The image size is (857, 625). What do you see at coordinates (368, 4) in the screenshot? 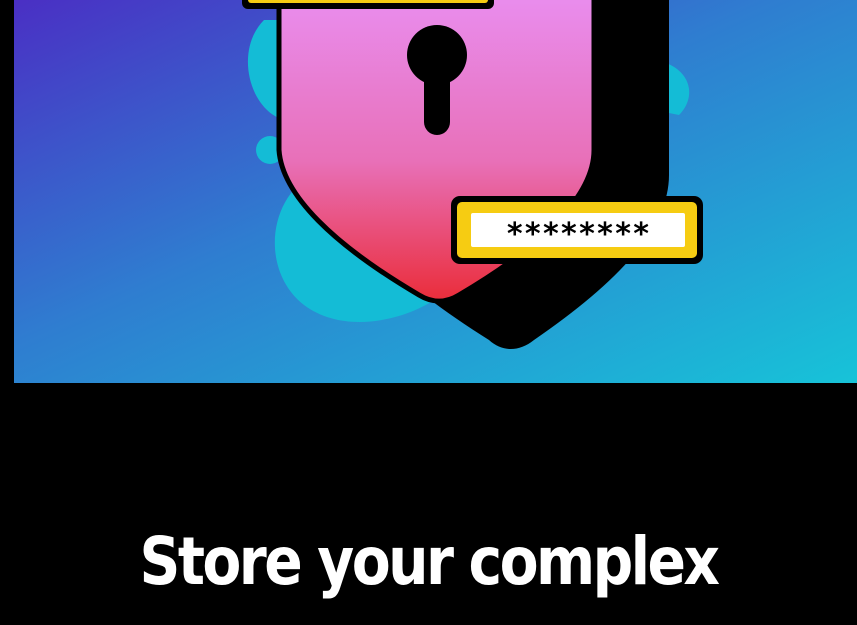
I see `top-password-field` at bounding box center [368, 4].